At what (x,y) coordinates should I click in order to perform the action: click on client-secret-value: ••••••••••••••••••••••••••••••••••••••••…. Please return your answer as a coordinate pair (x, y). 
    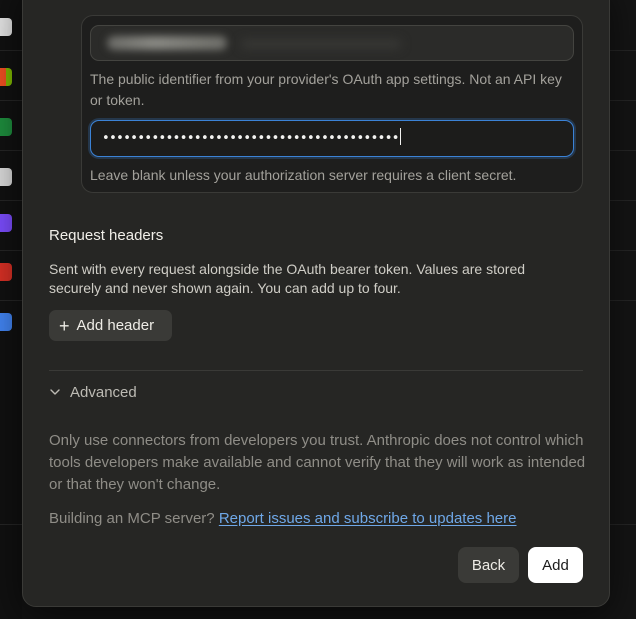
    Looking at the image, I should click on (250, 138).